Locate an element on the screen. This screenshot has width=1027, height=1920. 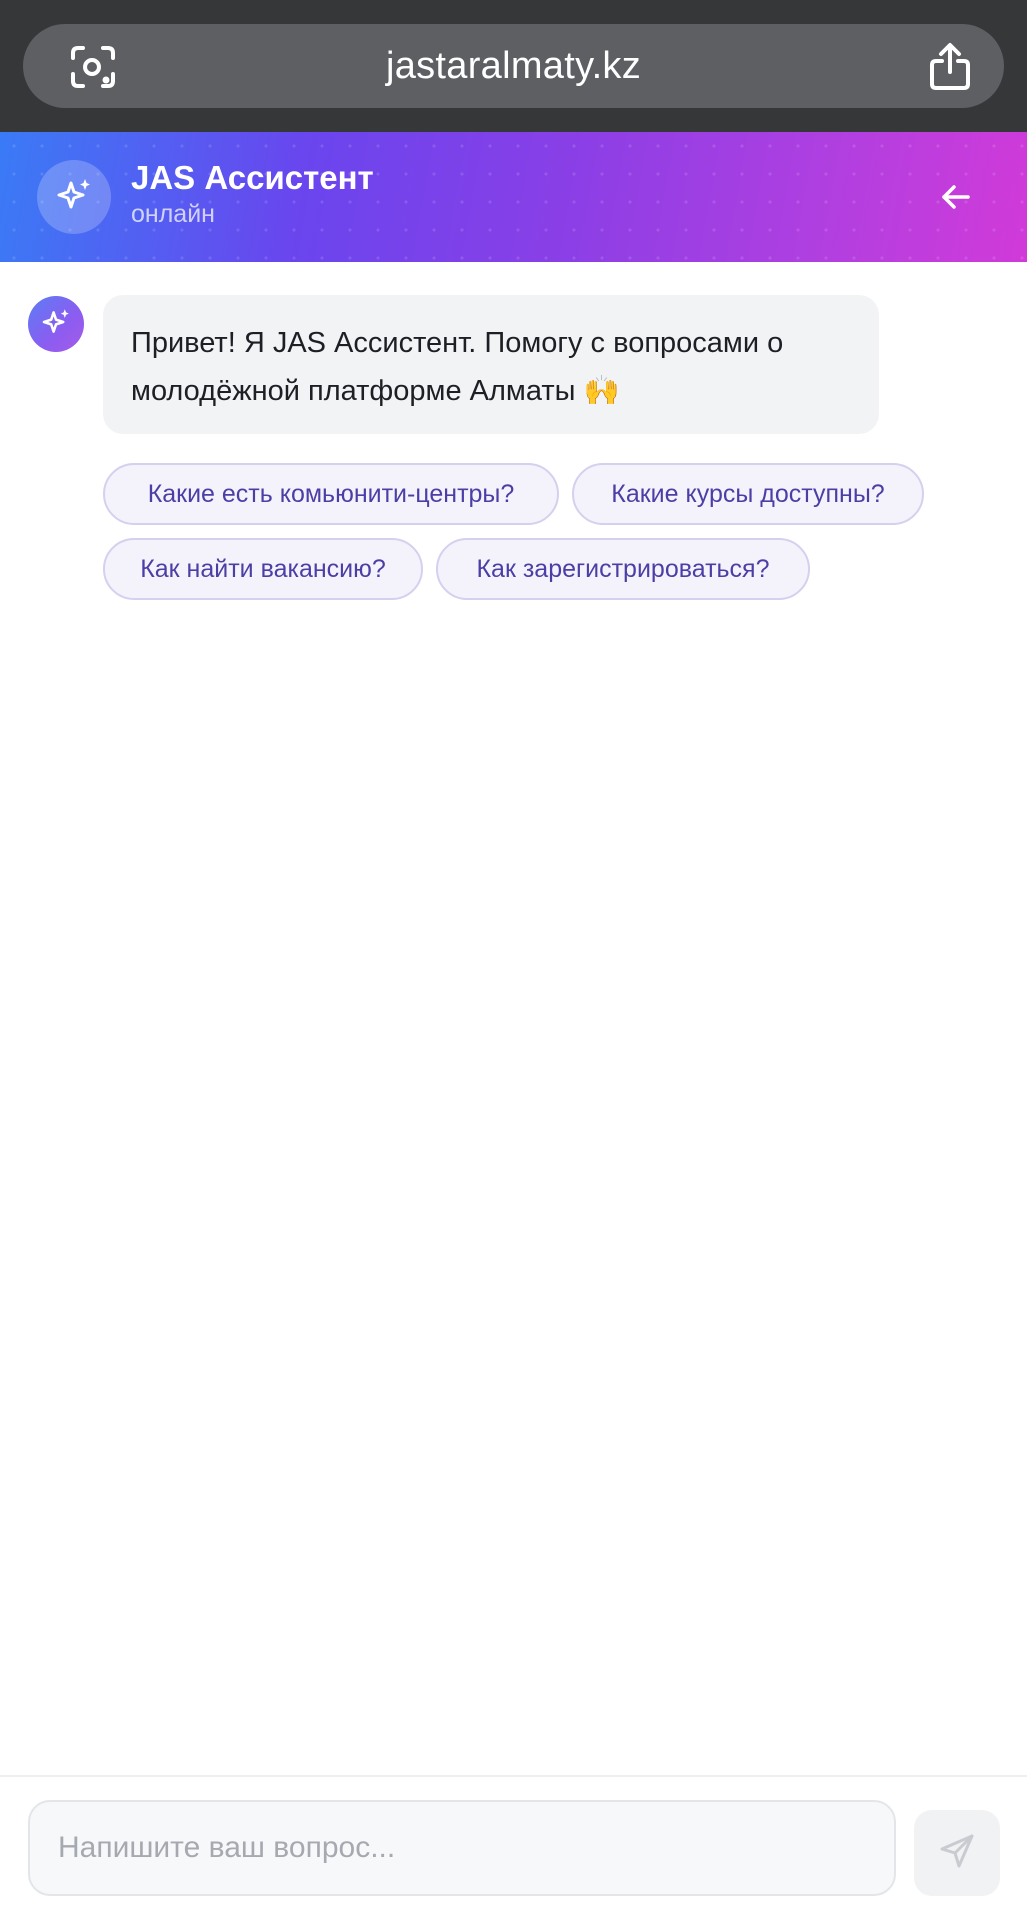
bot-avatar is located at coordinates (56, 324).